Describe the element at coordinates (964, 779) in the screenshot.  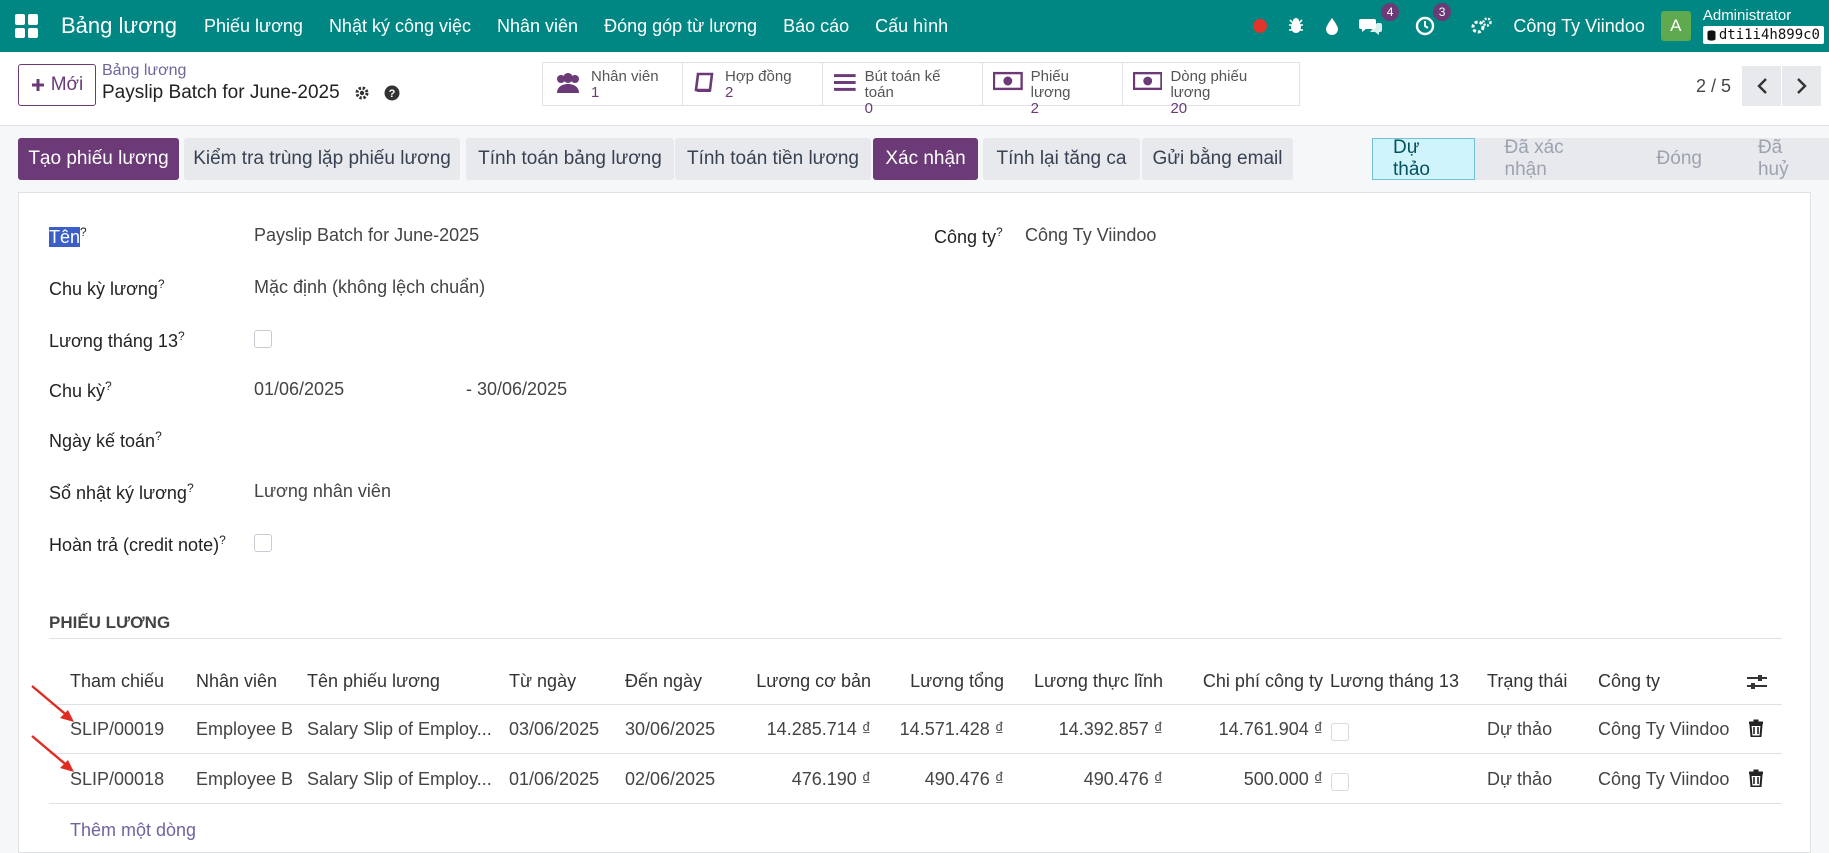
I see `cell-gross-wage: 490.476 ₫` at that location.